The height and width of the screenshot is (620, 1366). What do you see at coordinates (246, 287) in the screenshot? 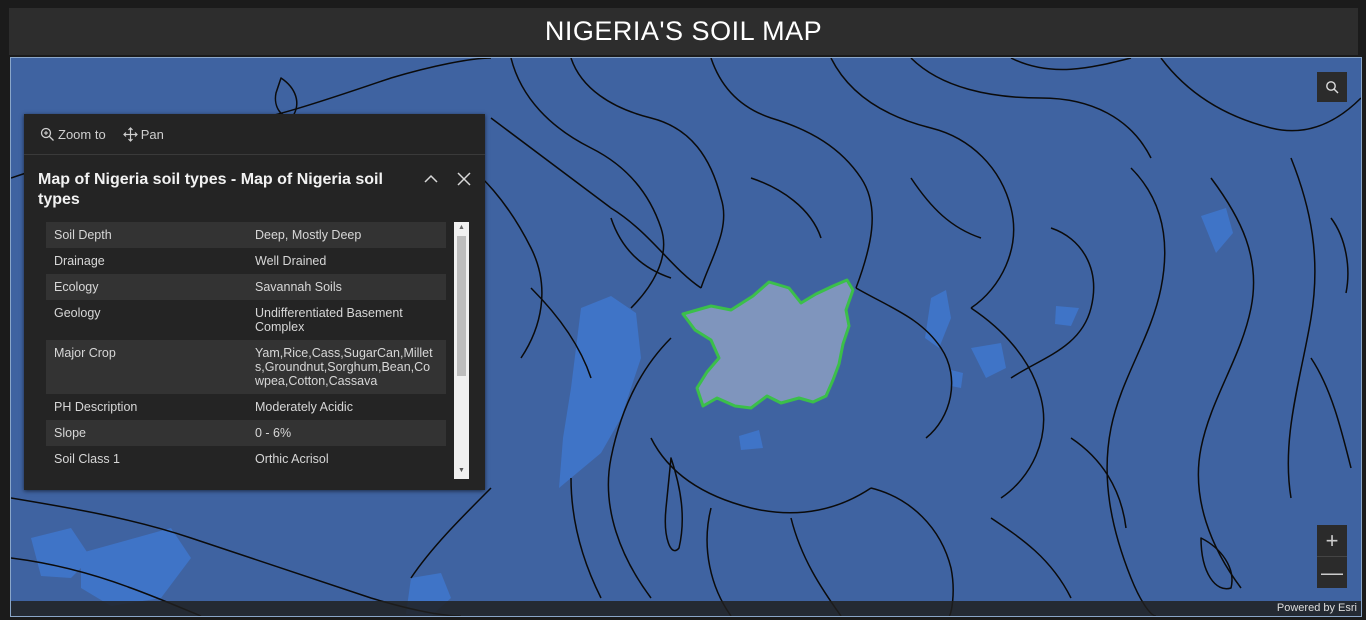
I see `table-row: Ecology Savannah Soils` at bounding box center [246, 287].